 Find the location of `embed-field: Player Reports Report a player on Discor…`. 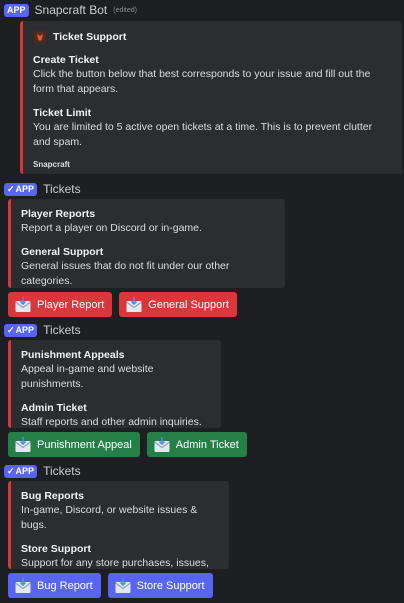

embed-field: Player Reports Report a player on Discor… is located at coordinates (148, 222).